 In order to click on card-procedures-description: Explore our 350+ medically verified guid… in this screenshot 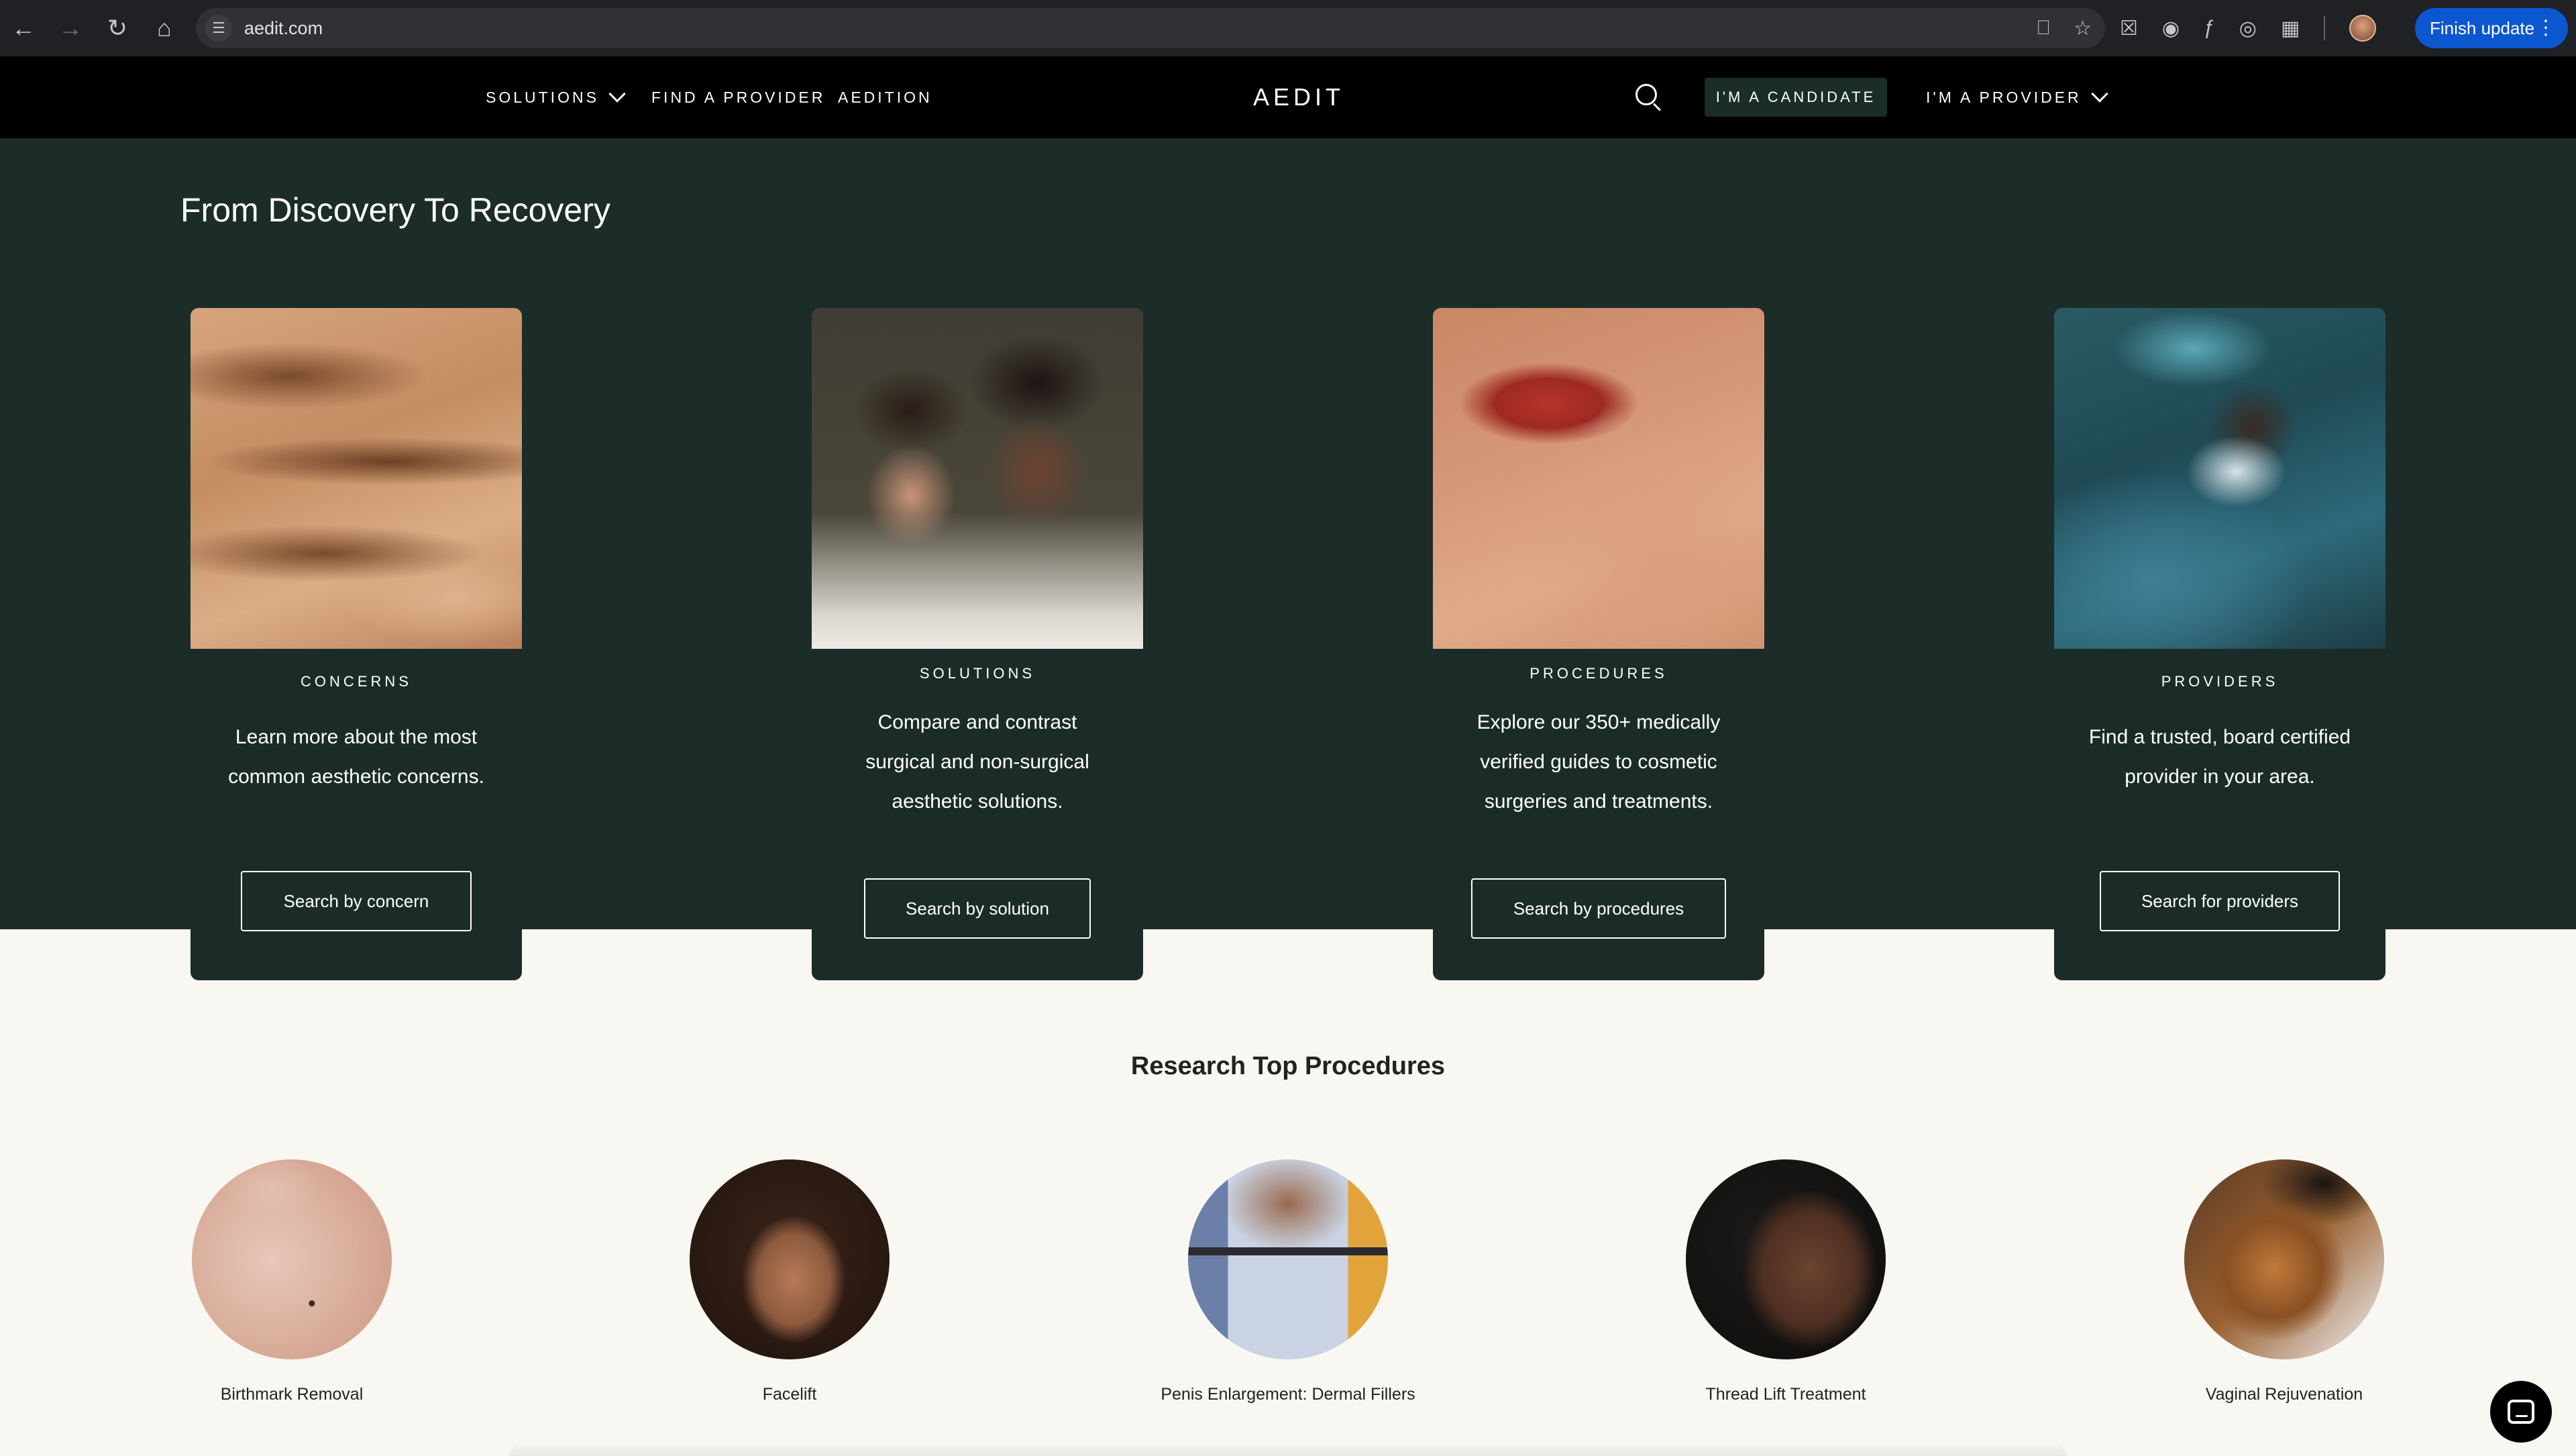, I will do `click(1599, 762)`.